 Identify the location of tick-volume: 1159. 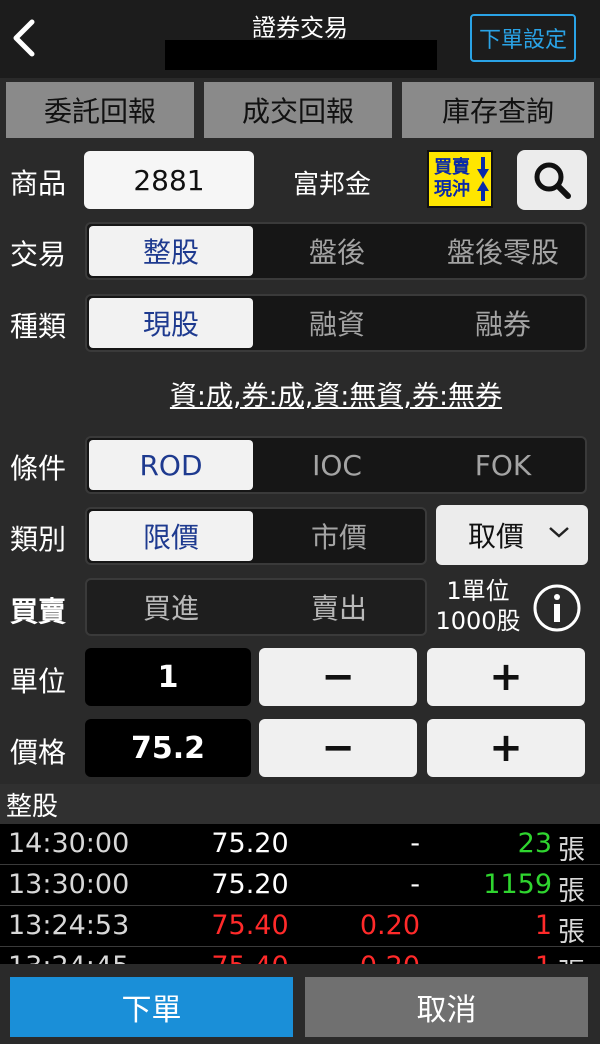
(517, 884).